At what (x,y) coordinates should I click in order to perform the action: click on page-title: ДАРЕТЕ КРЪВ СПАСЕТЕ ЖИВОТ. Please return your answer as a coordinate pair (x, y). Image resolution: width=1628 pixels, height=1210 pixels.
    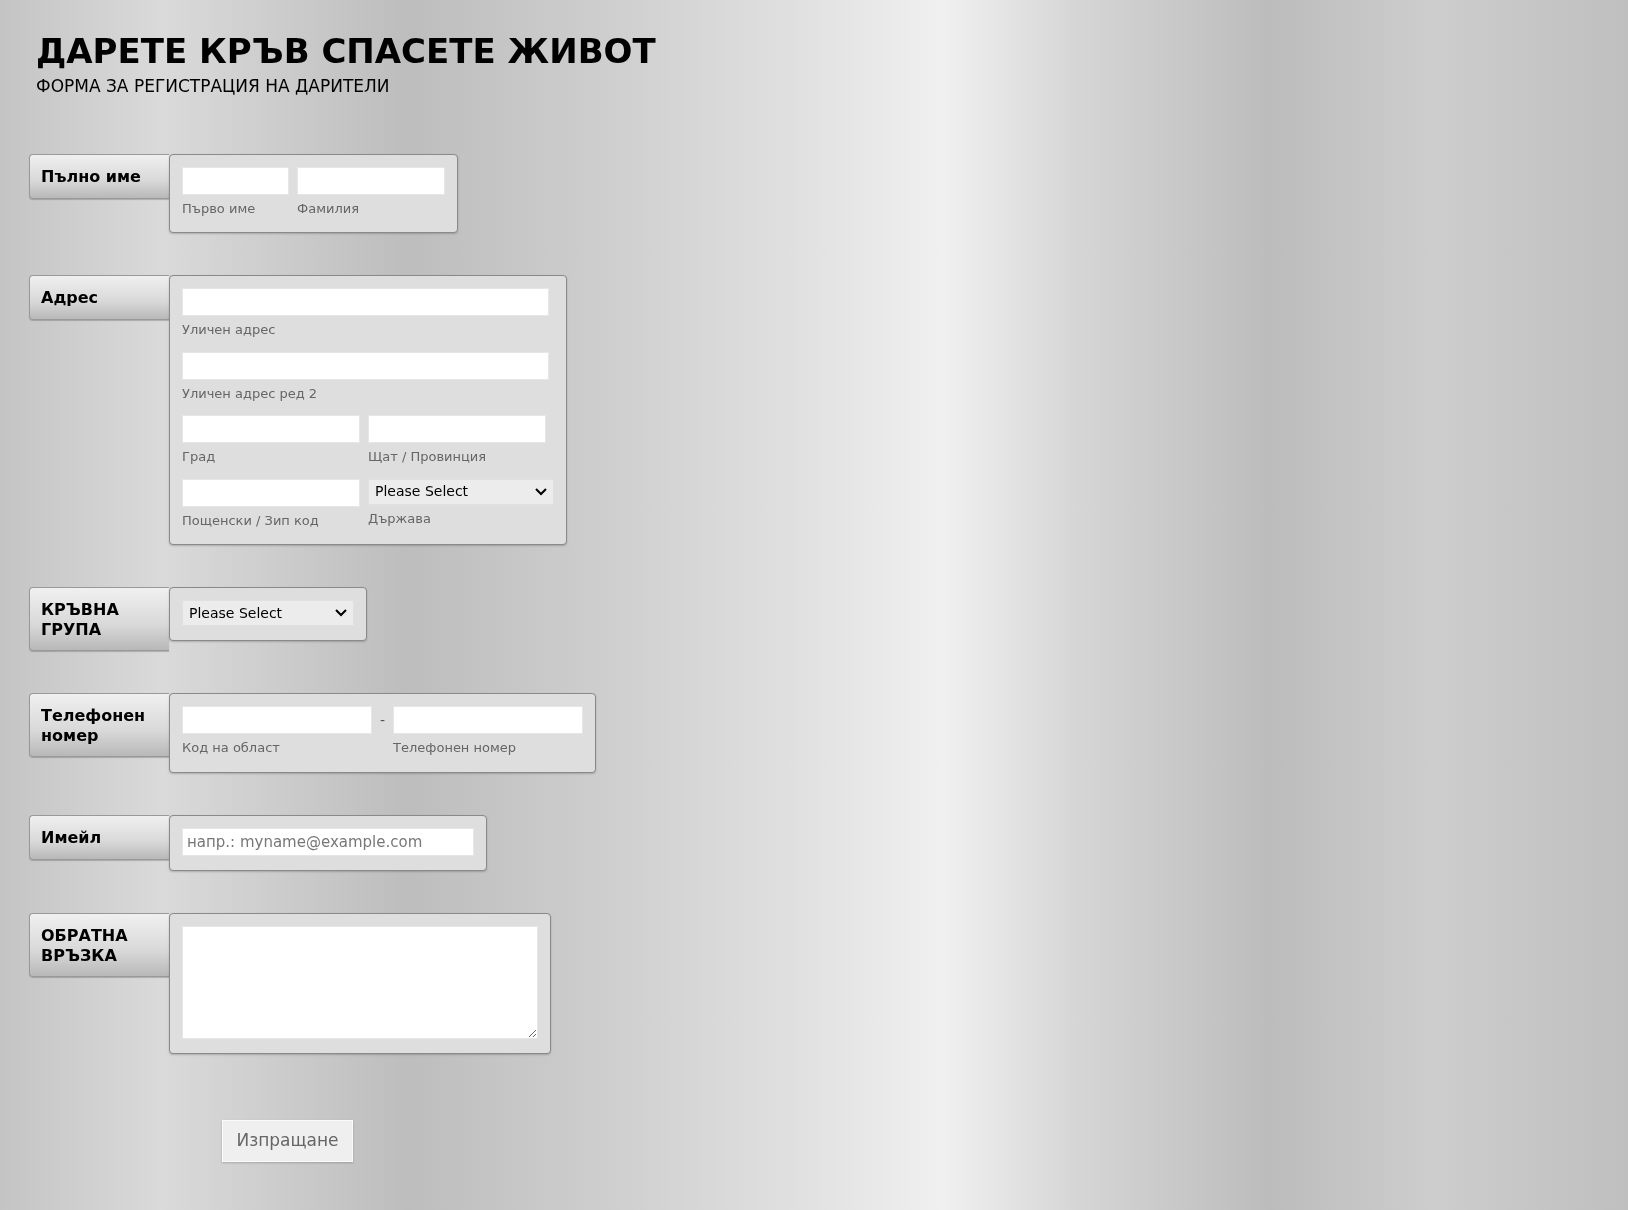
    Looking at the image, I should click on (346, 51).